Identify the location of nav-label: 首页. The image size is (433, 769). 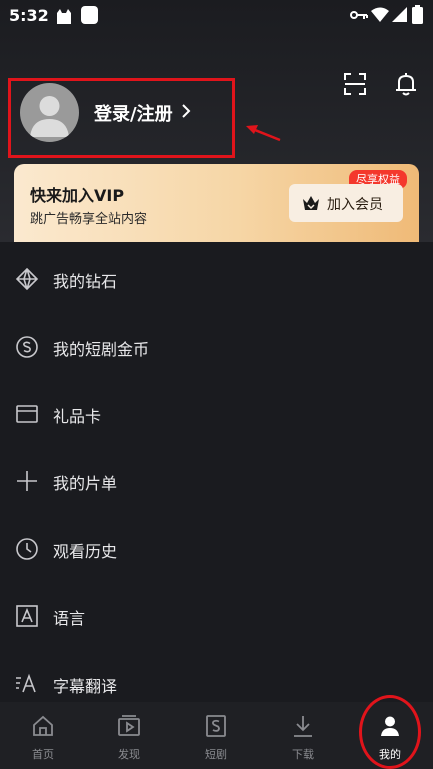
(43, 754).